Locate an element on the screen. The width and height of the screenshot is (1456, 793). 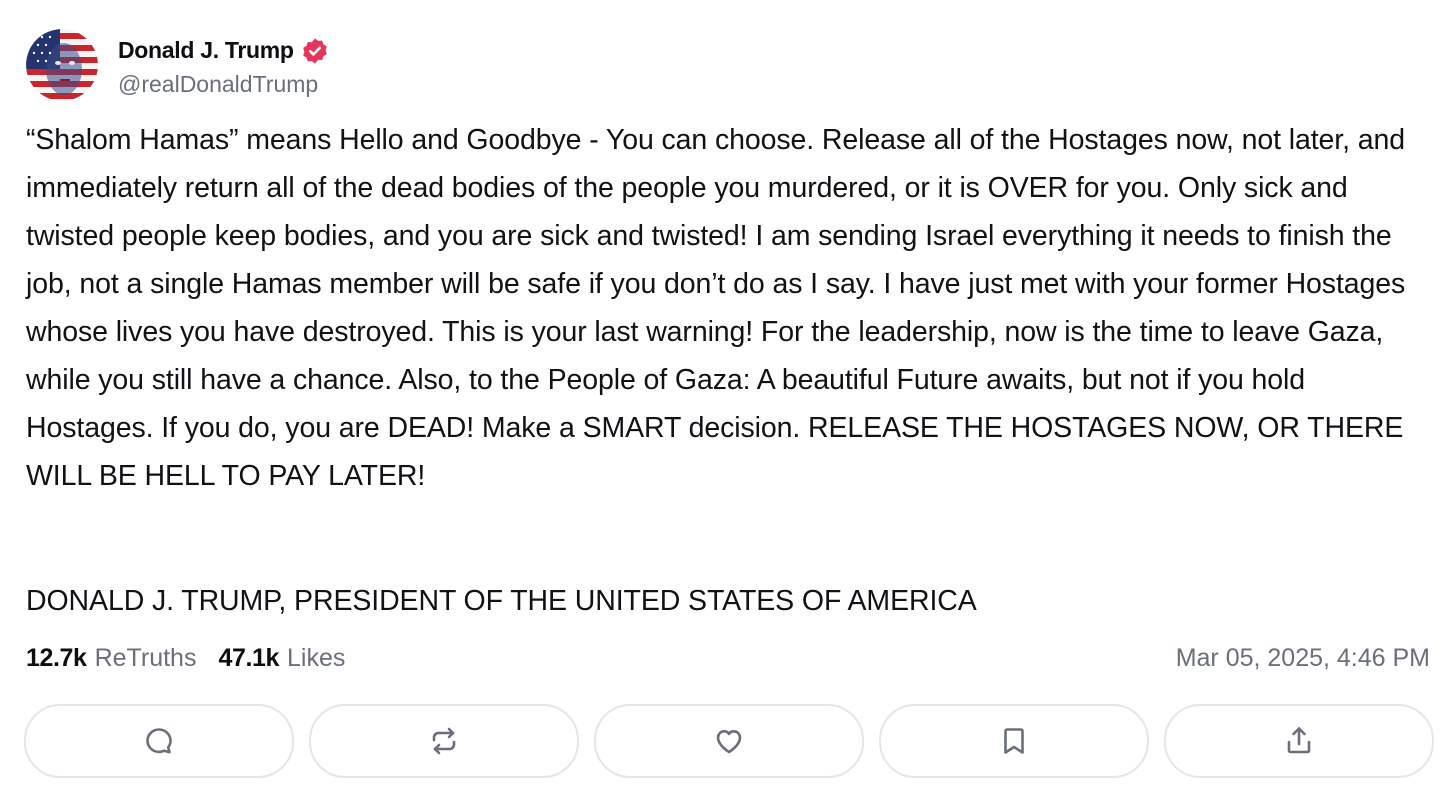
action-bar is located at coordinates (729, 741).